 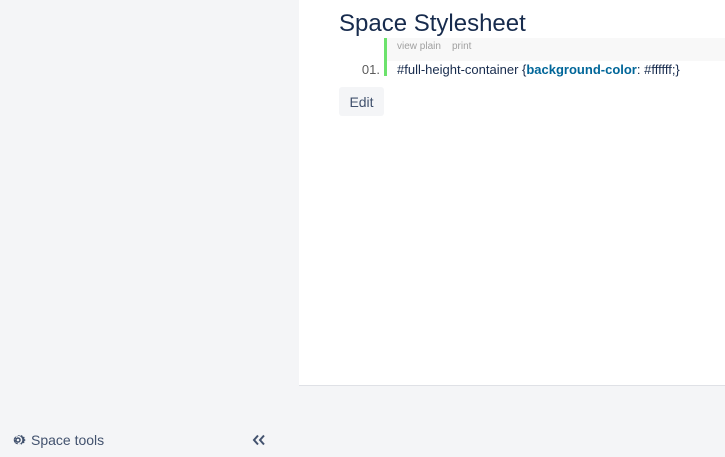 I want to click on page-title: Space Stylesheet, so click(x=432, y=23).